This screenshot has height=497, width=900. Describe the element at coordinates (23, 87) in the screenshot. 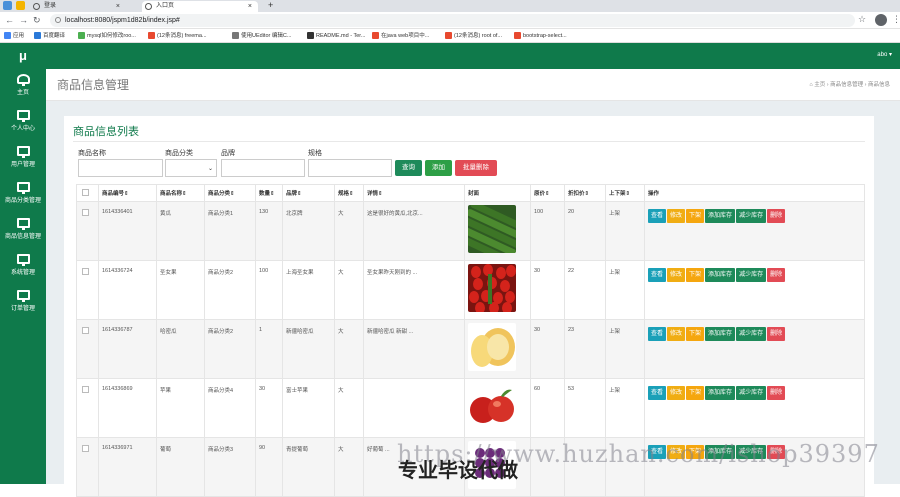

I see `sidebar-item: 主页` at that location.